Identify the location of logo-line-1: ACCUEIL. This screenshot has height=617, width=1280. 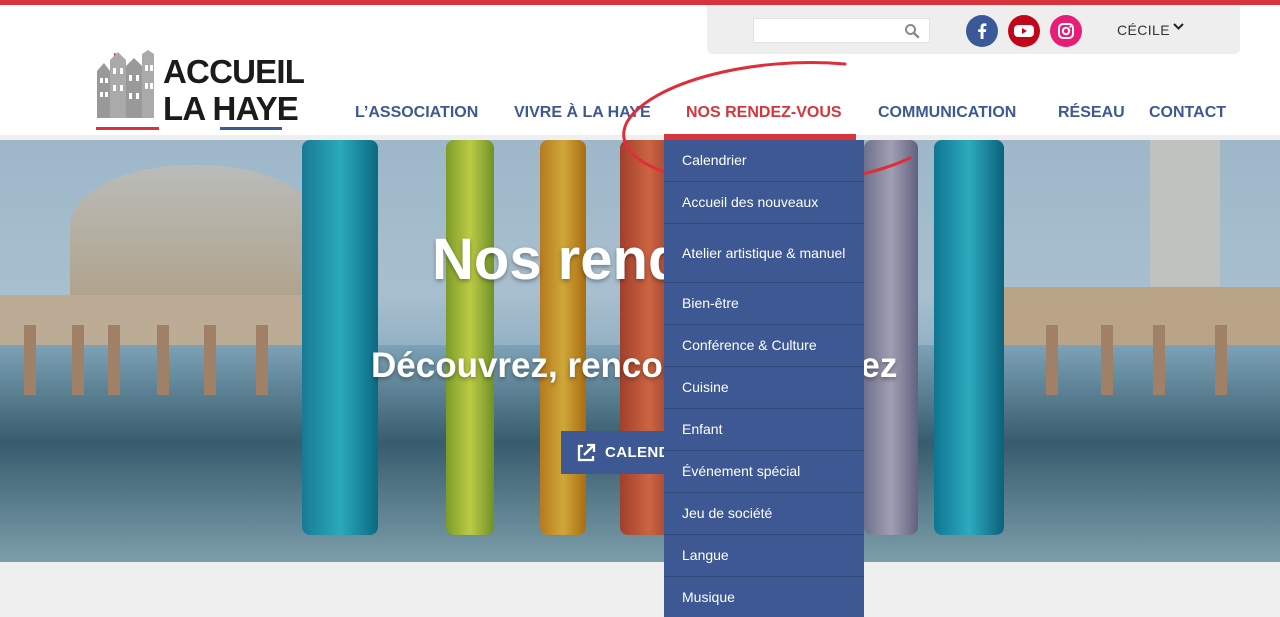
(234, 71).